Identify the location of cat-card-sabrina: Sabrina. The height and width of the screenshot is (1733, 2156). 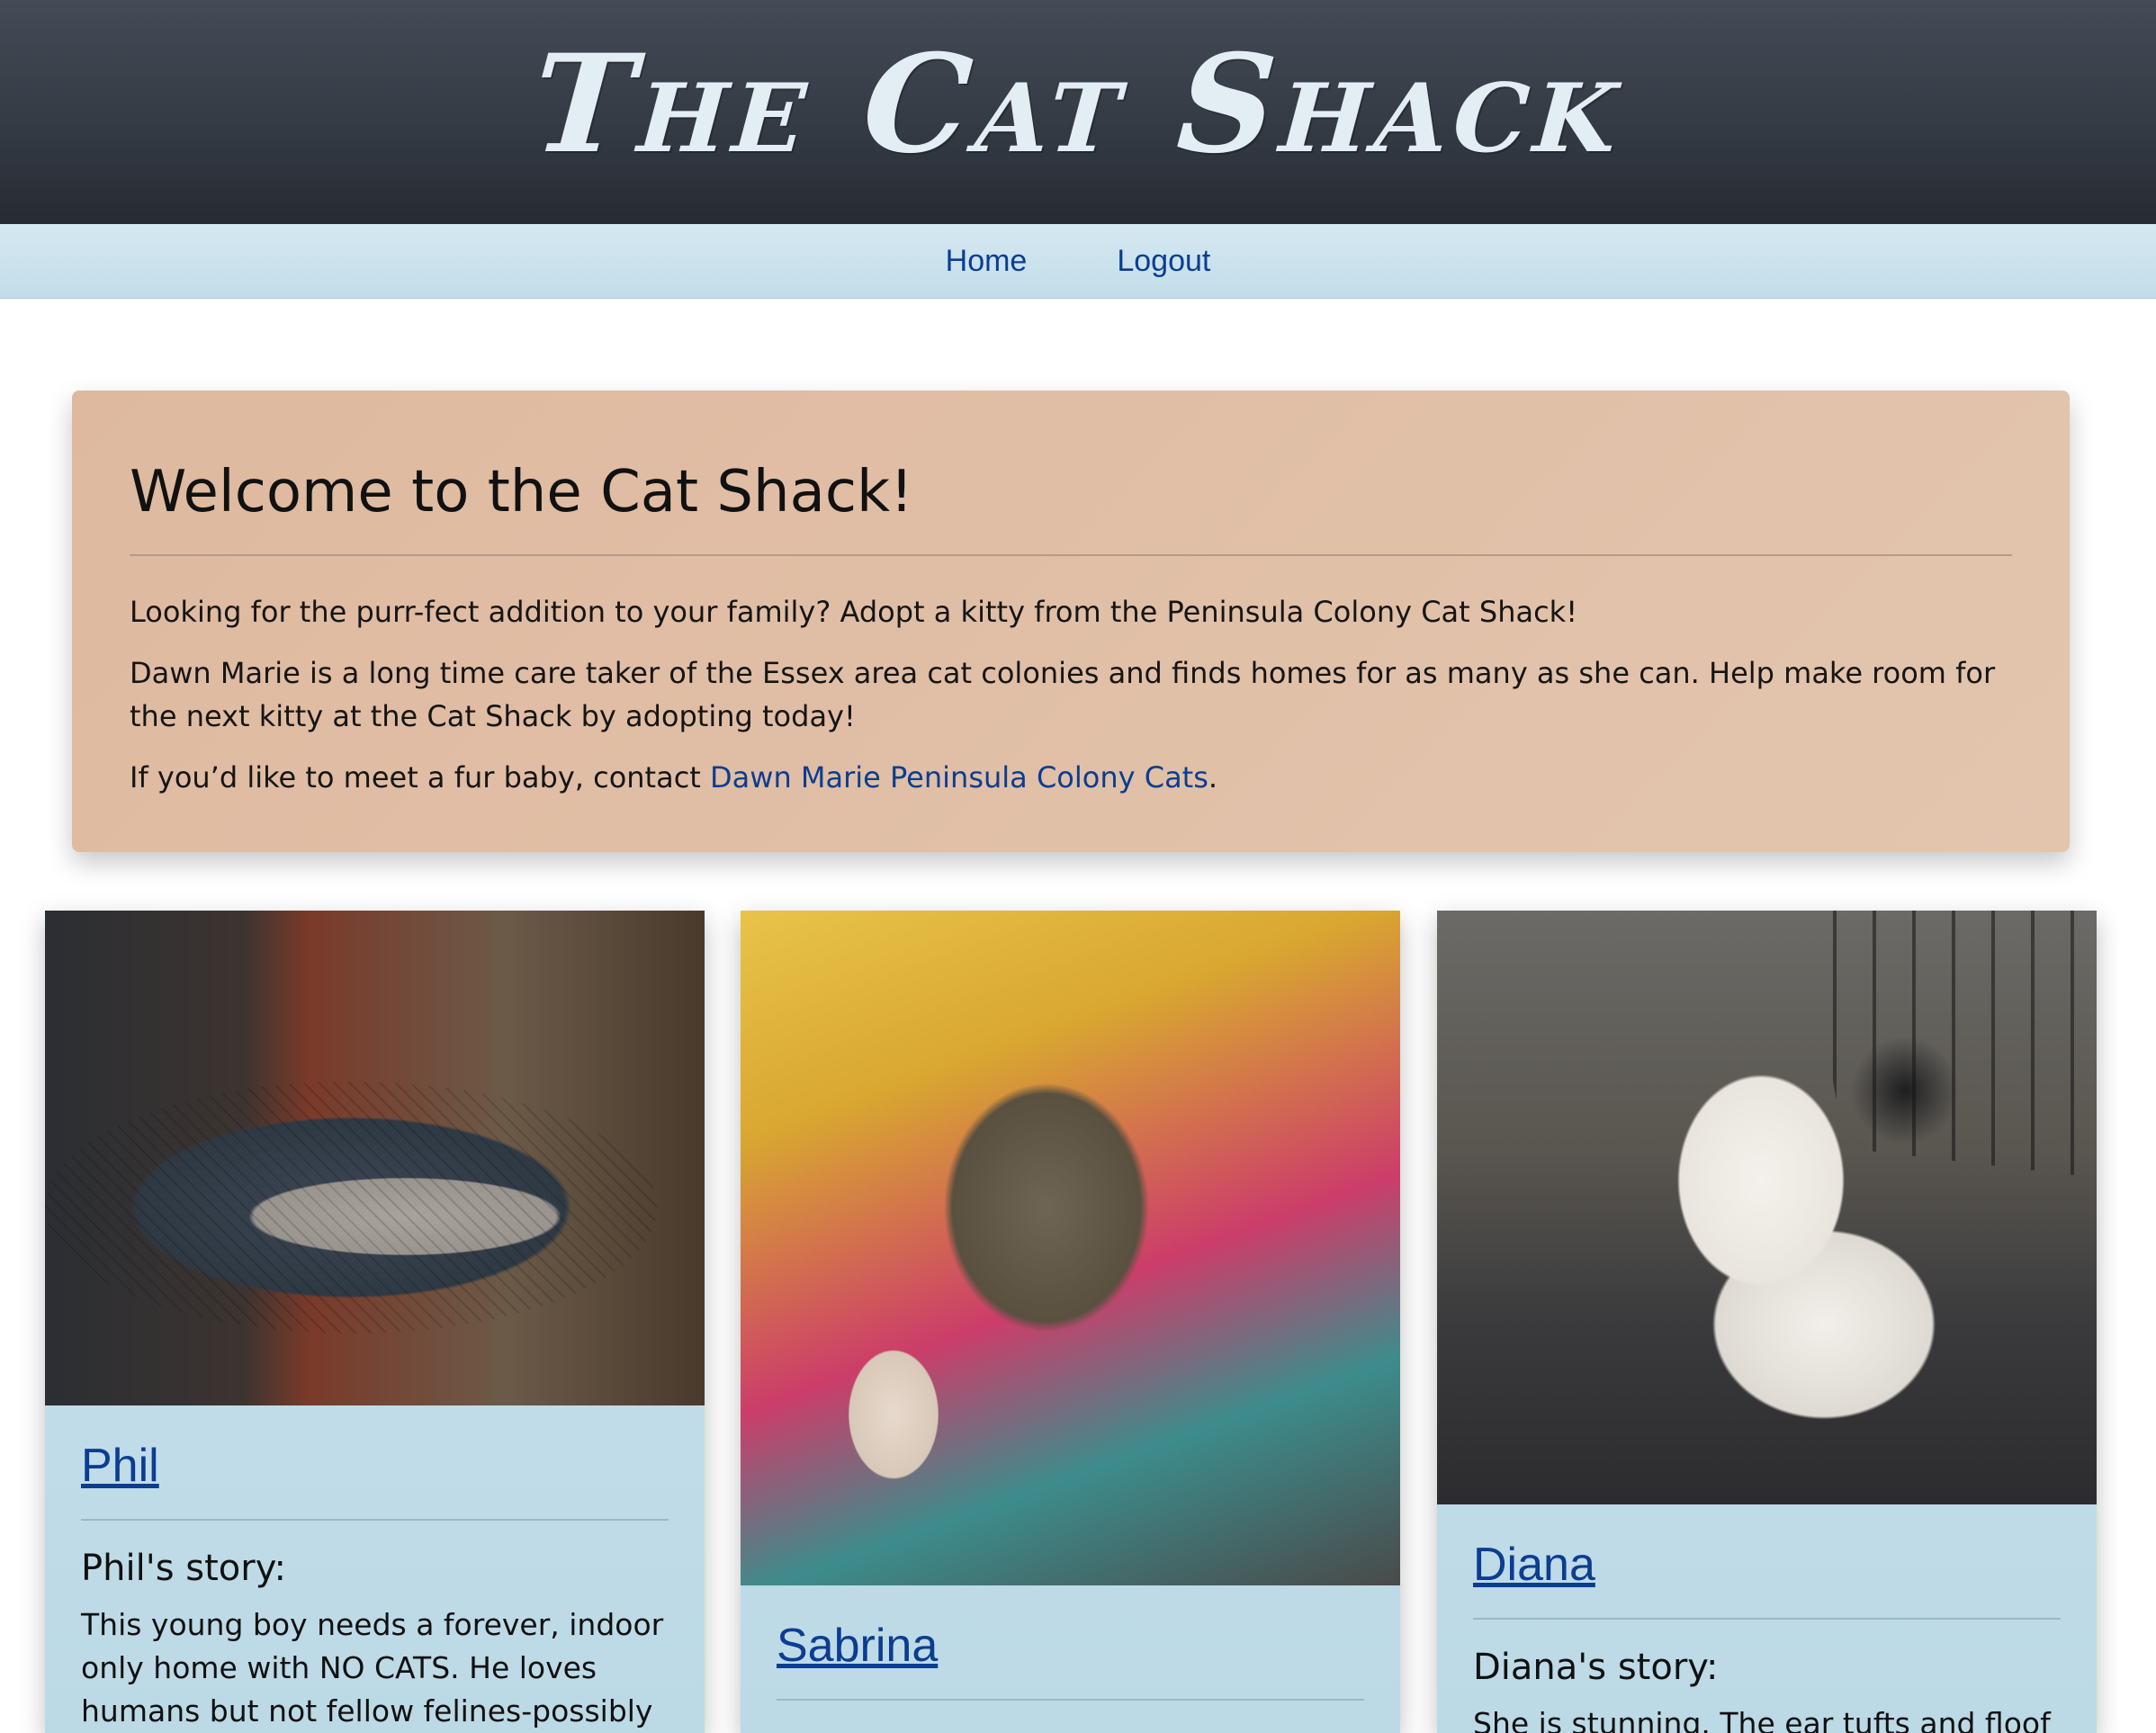
(1070, 1322).